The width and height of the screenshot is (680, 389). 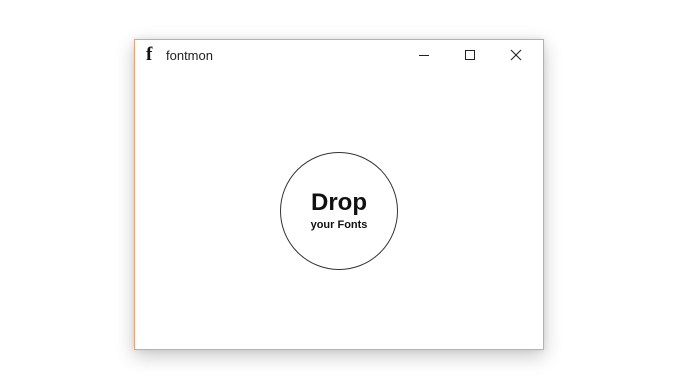 I want to click on minimize-button, so click(x=424, y=55).